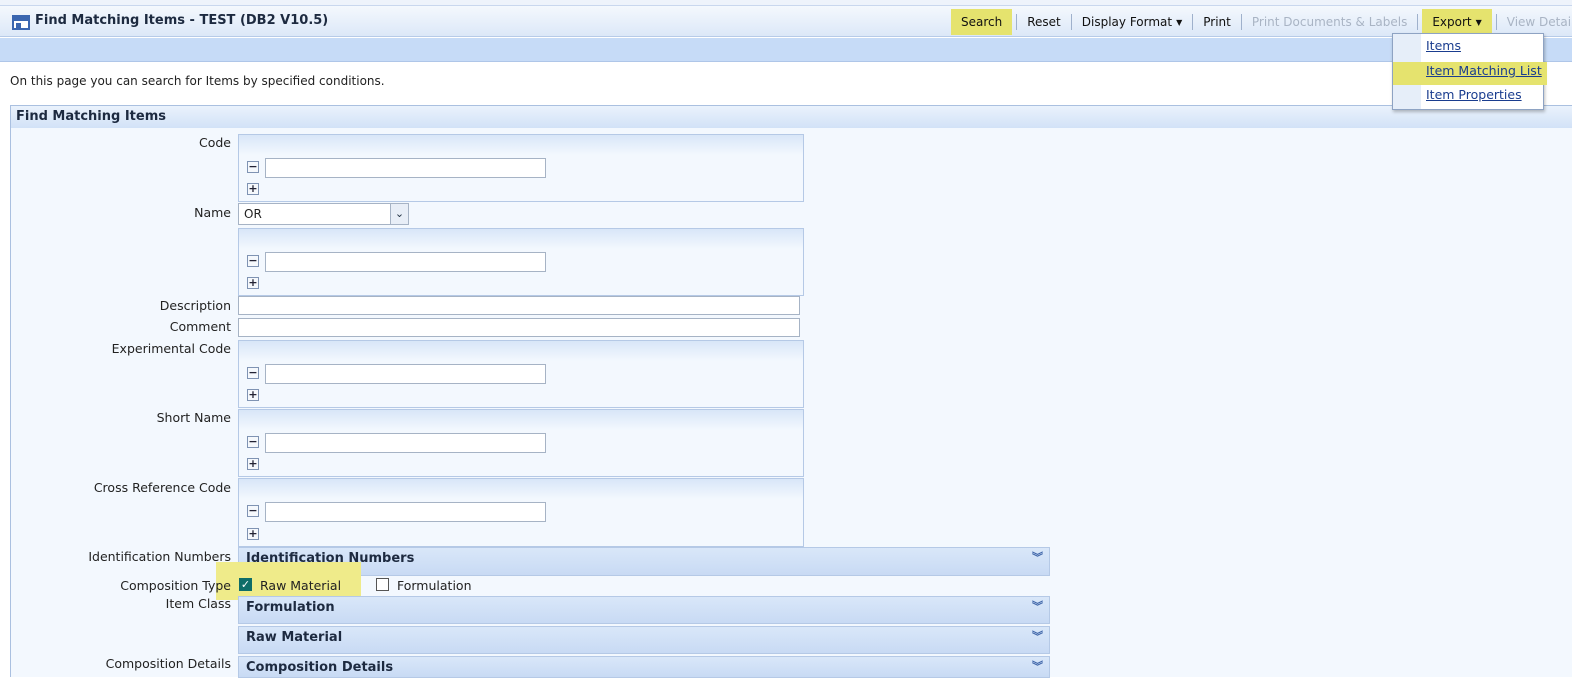 The width and height of the screenshot is (1572, 678). I want to click on toolbar-separator, so click(1418, 21).